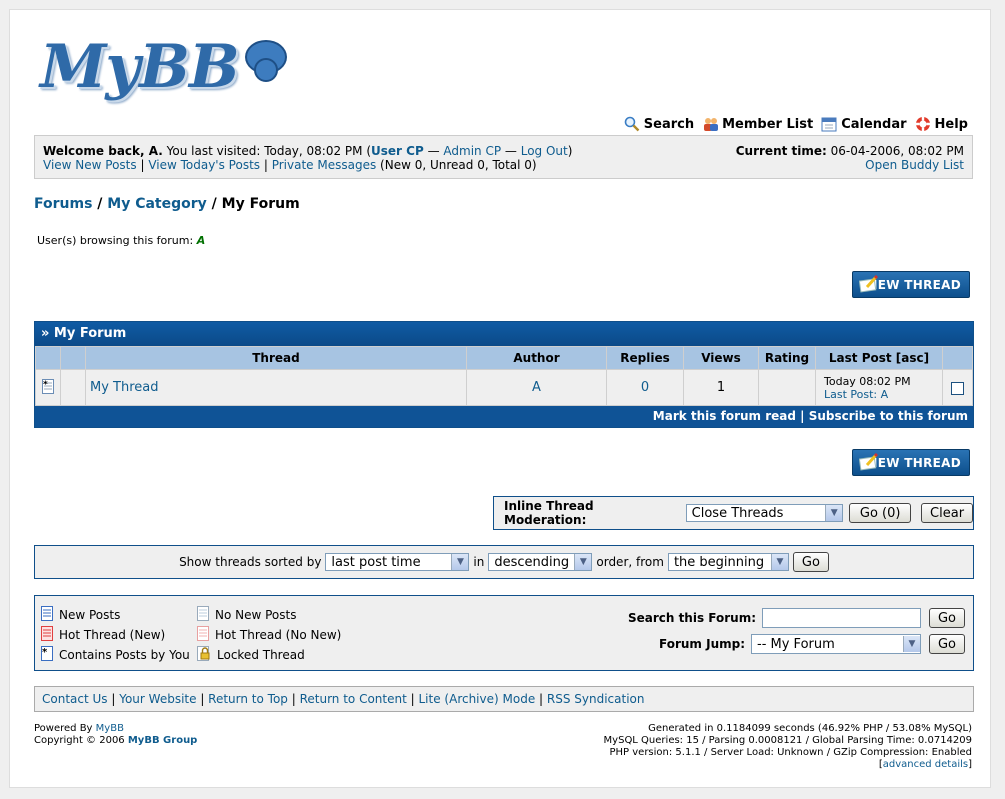 The width and height of the screenshot is (1005, 799). Describe the element at coordinates (925, 764) in the screenshot. I see `advanced-details-link: advanced details` at that location.